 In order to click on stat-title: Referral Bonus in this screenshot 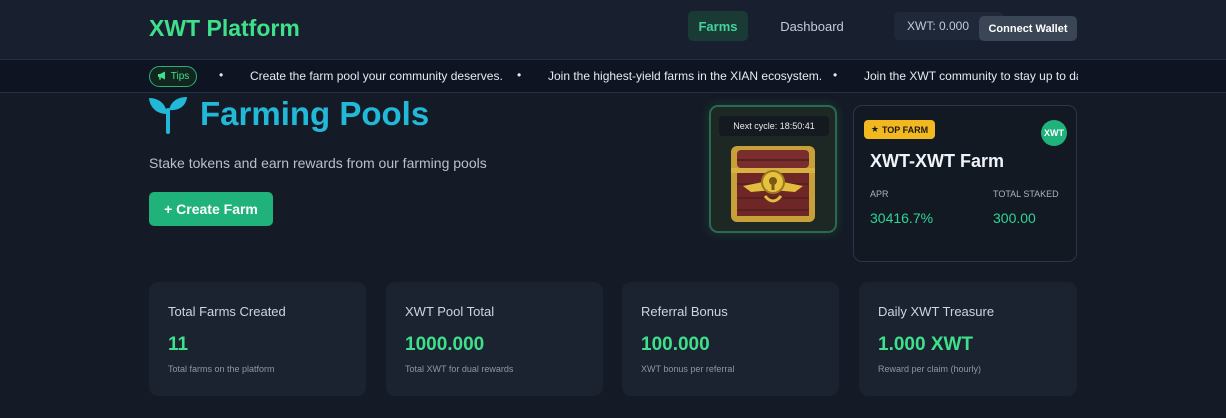, I will do `click(684, 311)`.